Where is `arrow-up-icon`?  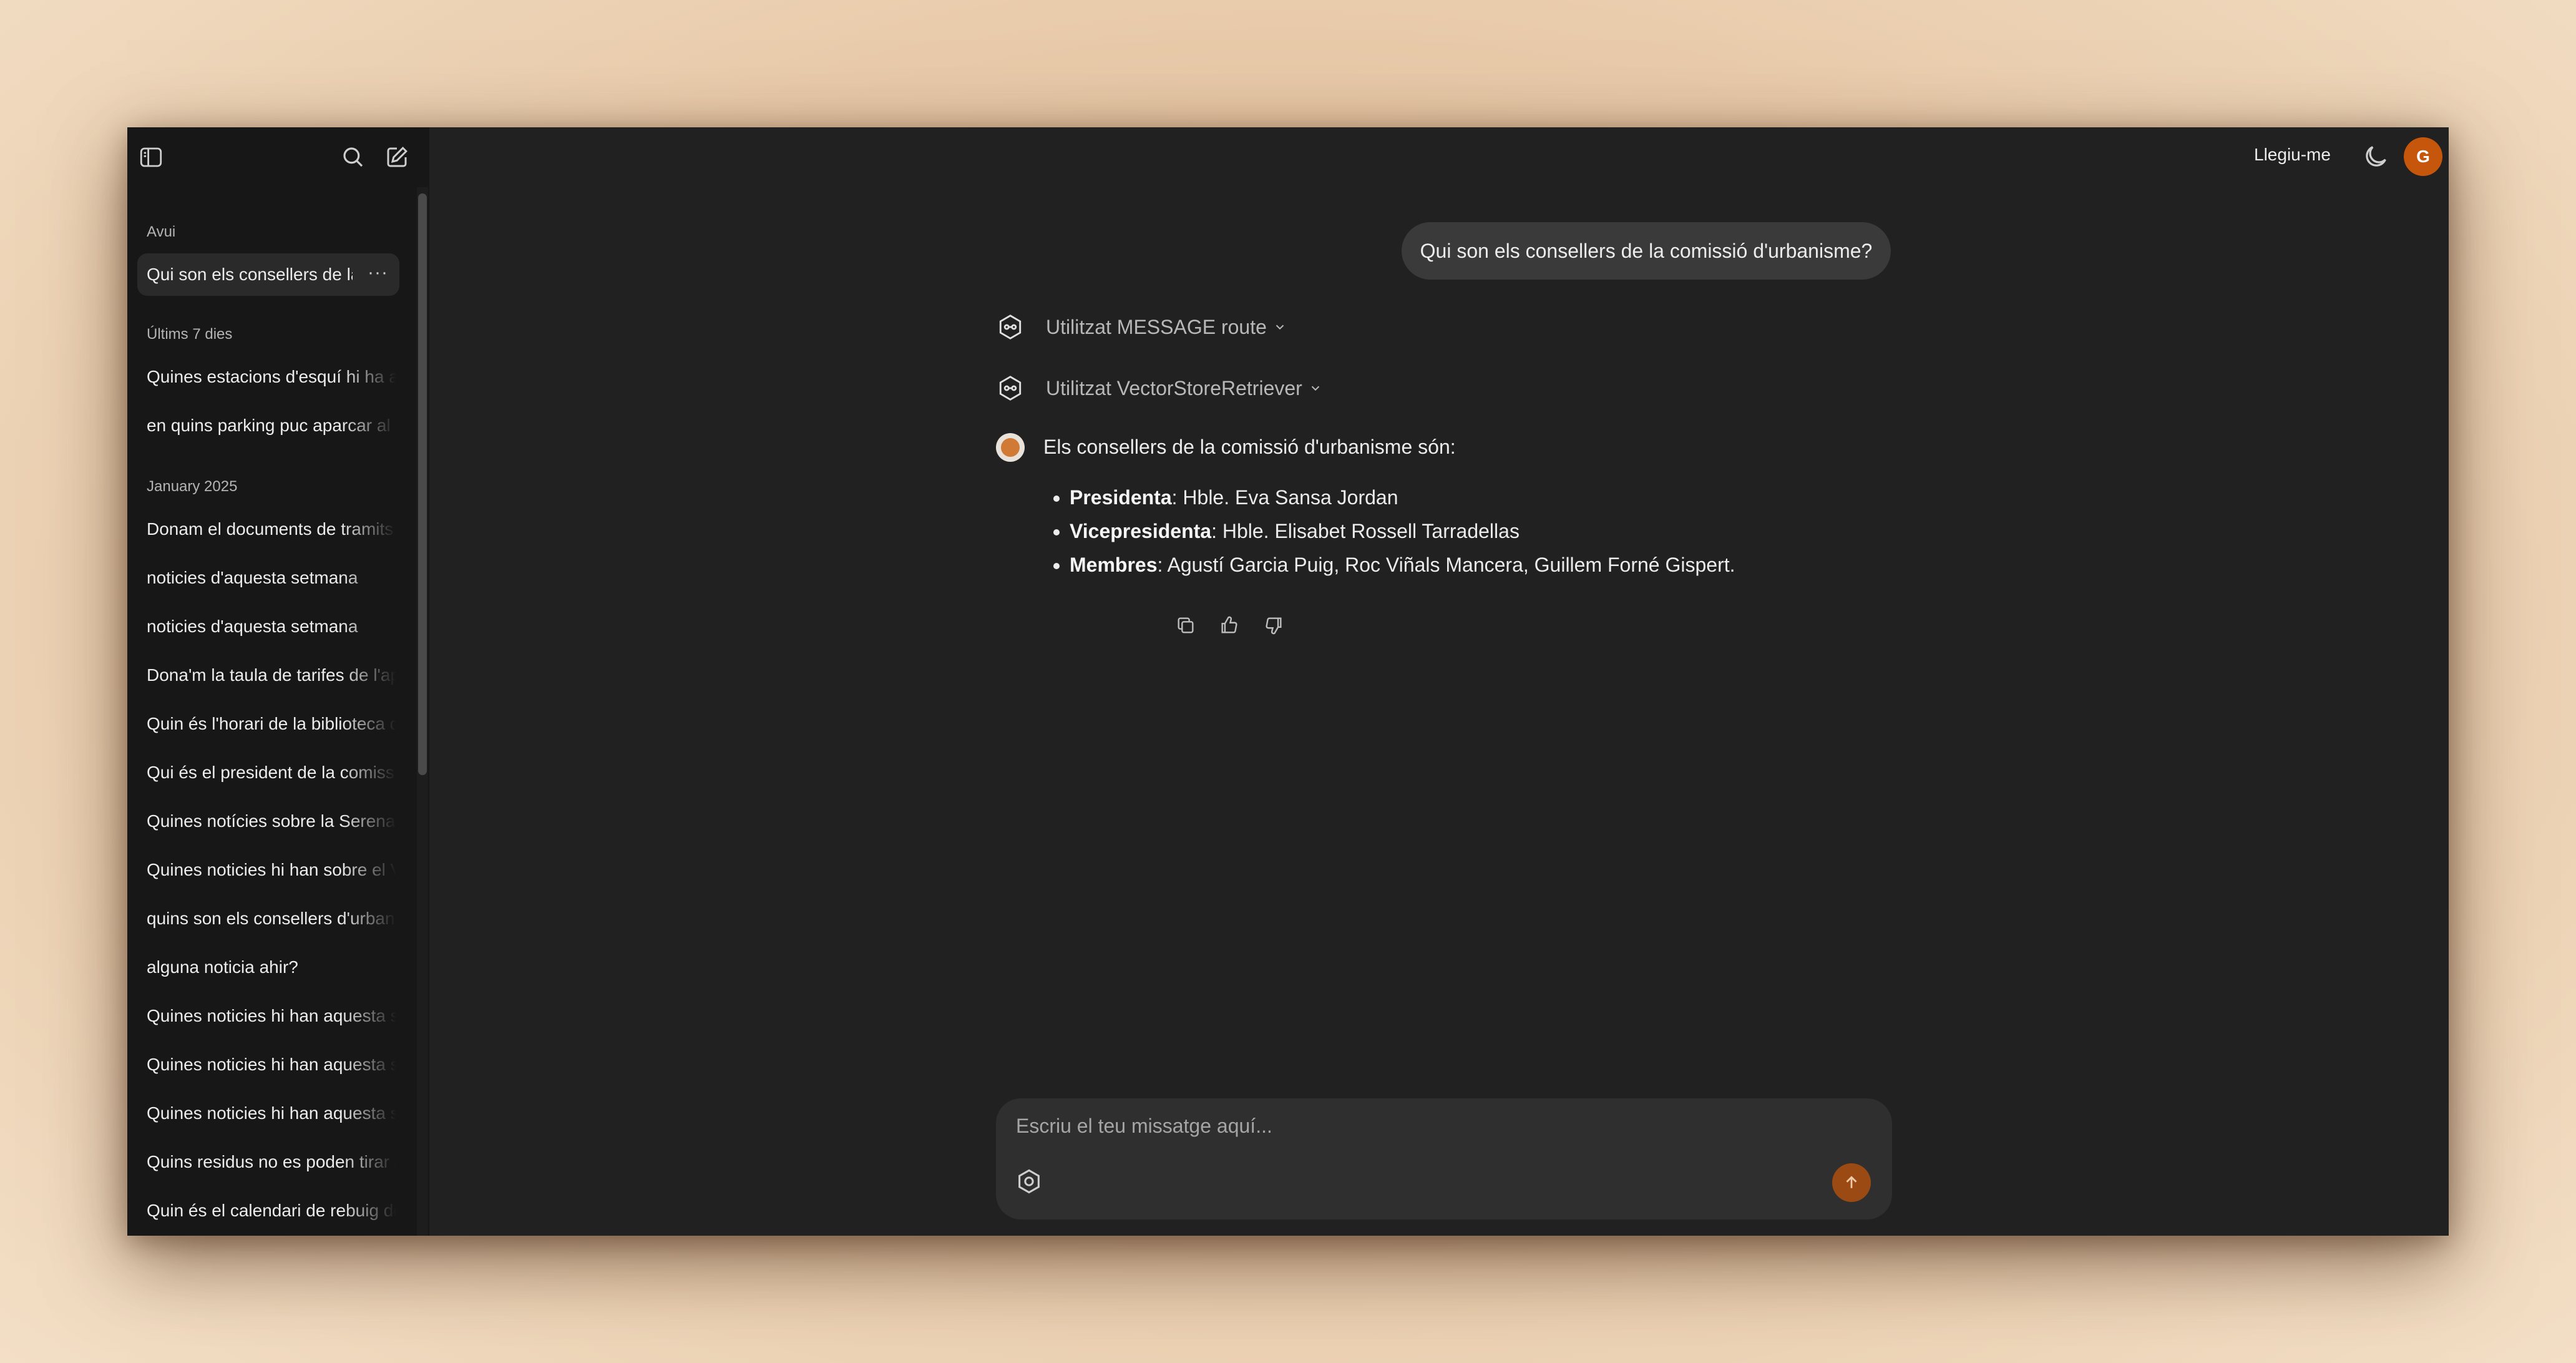 arrow-up-icon is located at coordinates (1851, 1182).